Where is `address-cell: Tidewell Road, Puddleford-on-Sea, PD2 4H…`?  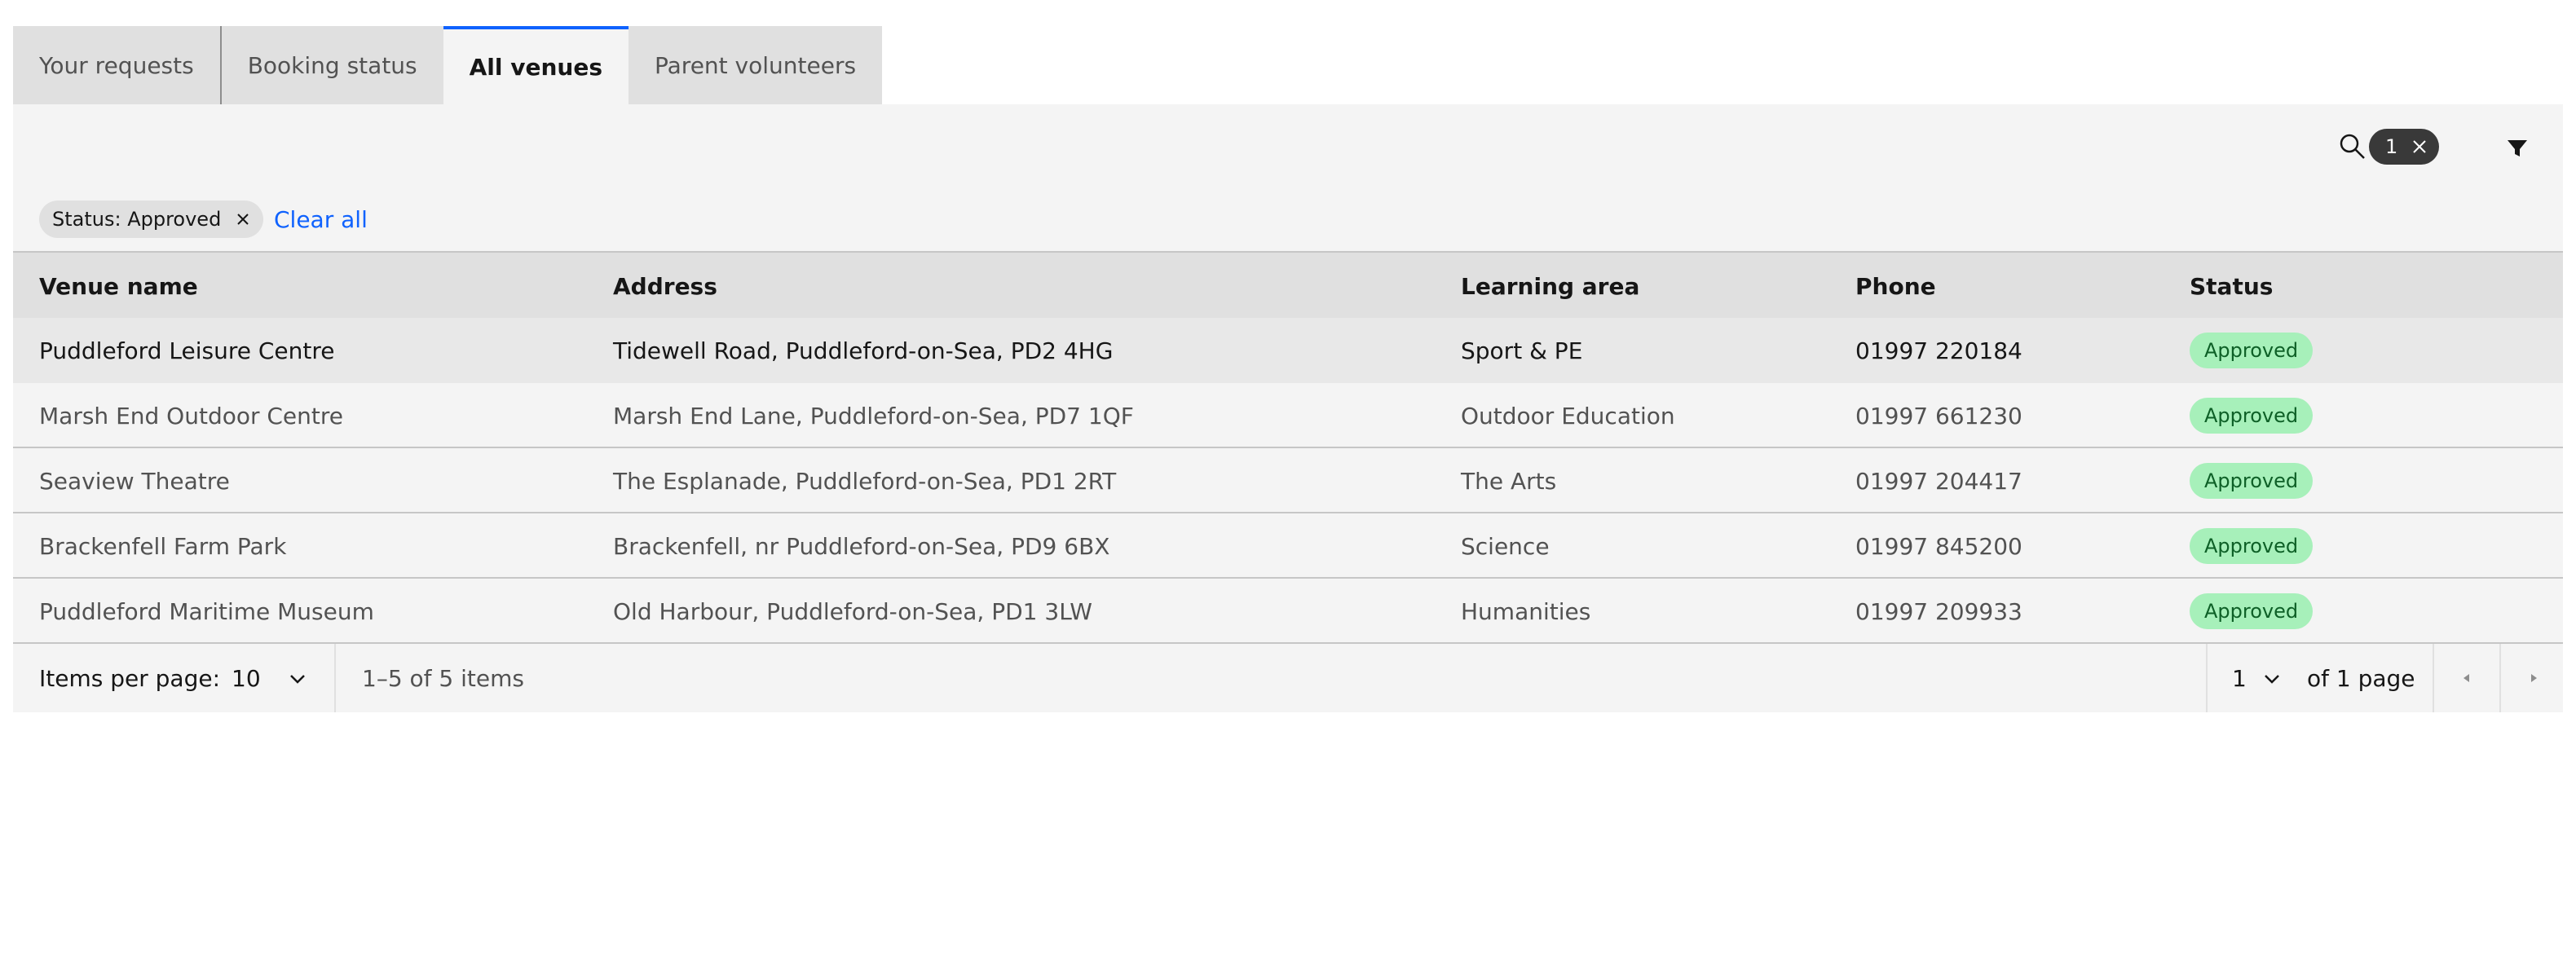
address-cell: Tidewell Road, Puddleford-on-Sea, PD2 4H… is located at coordinates (863, 350).